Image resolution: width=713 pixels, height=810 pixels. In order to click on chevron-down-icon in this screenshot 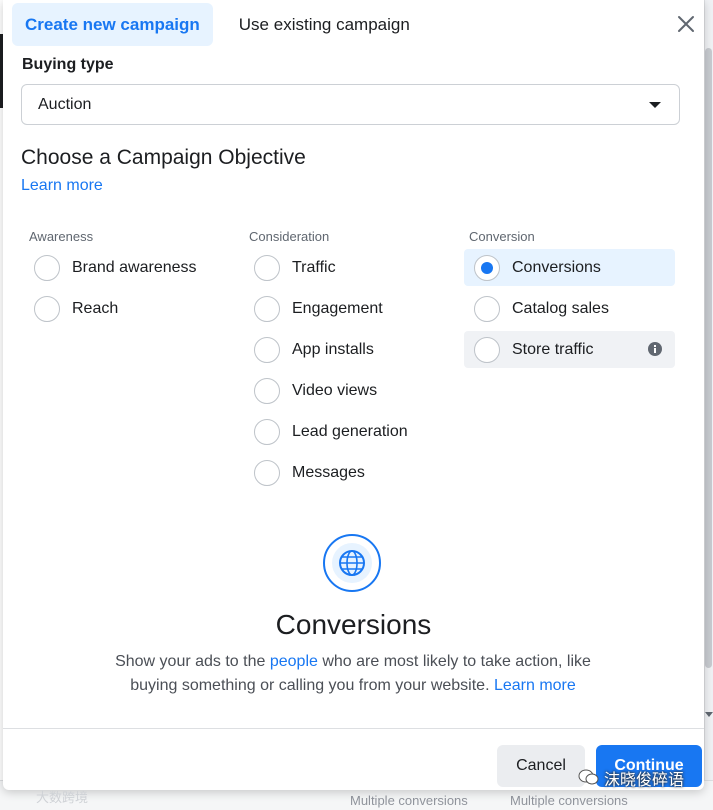, I will do `click(655, 105)`.